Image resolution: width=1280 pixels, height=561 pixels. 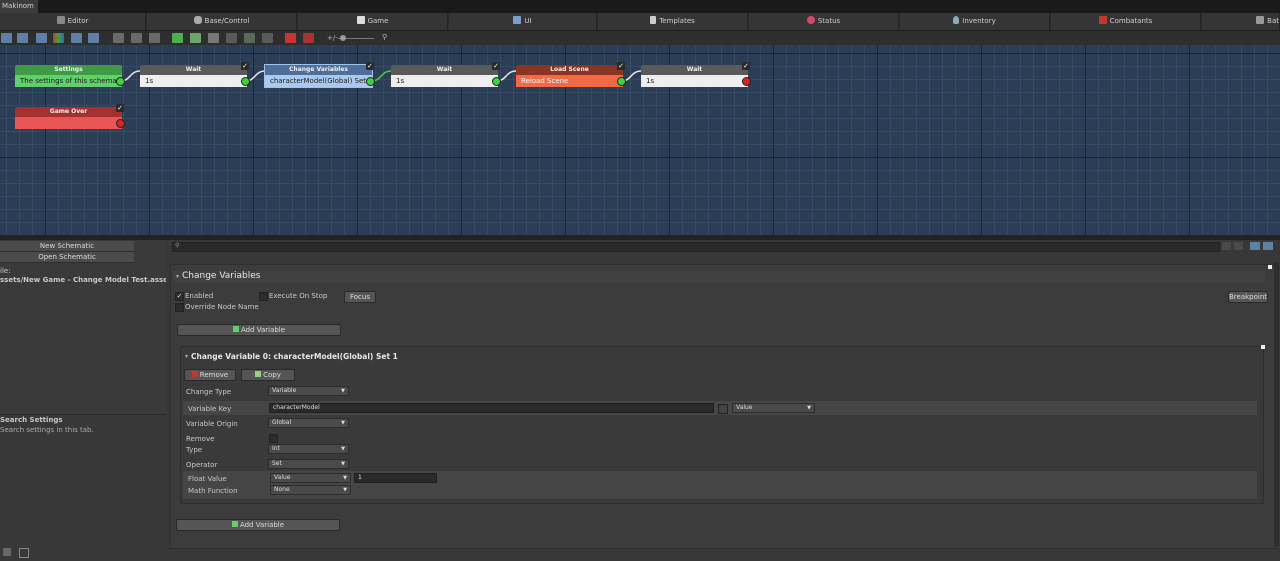 What do you see at coordinates (1226, 246) in the screenshot?
I see `play-icon` at bounding box center [1226, 246].